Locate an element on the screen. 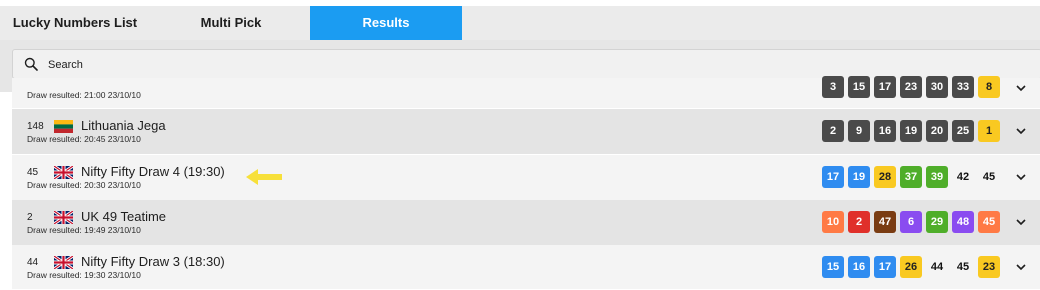  lithuania-flag-icon is located at coordinates (63, 126).